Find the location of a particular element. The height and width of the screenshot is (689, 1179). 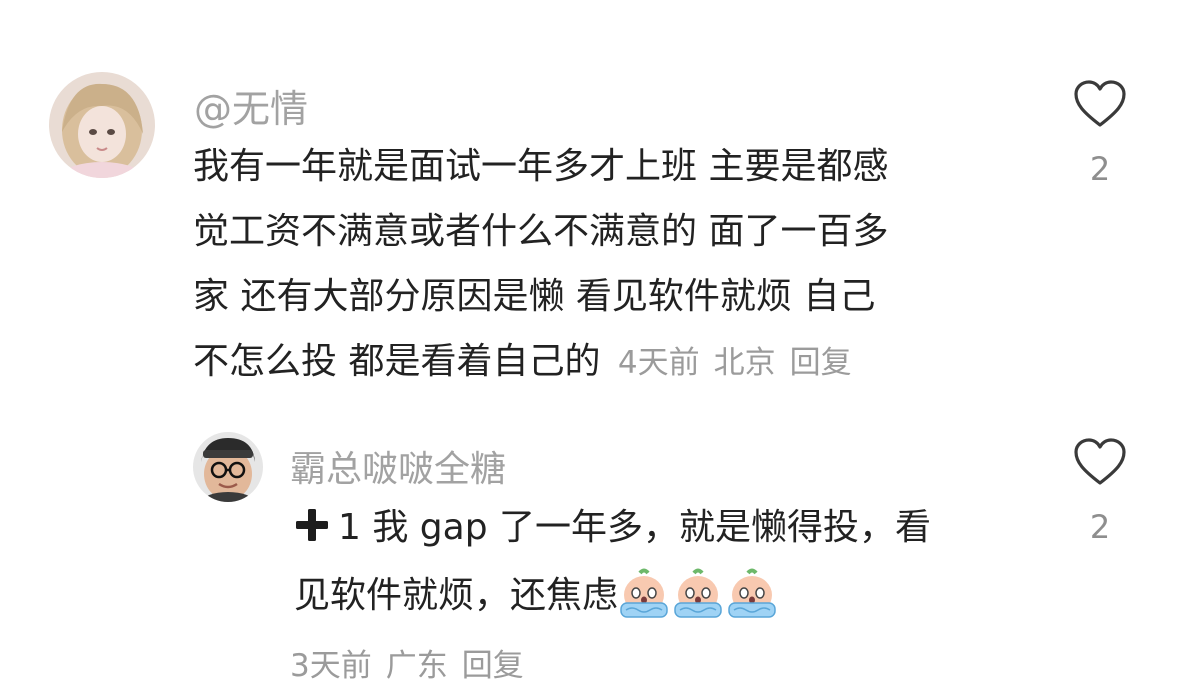

comment-meta: 4天前 北京 回复 is located at coordinates (742, 363).